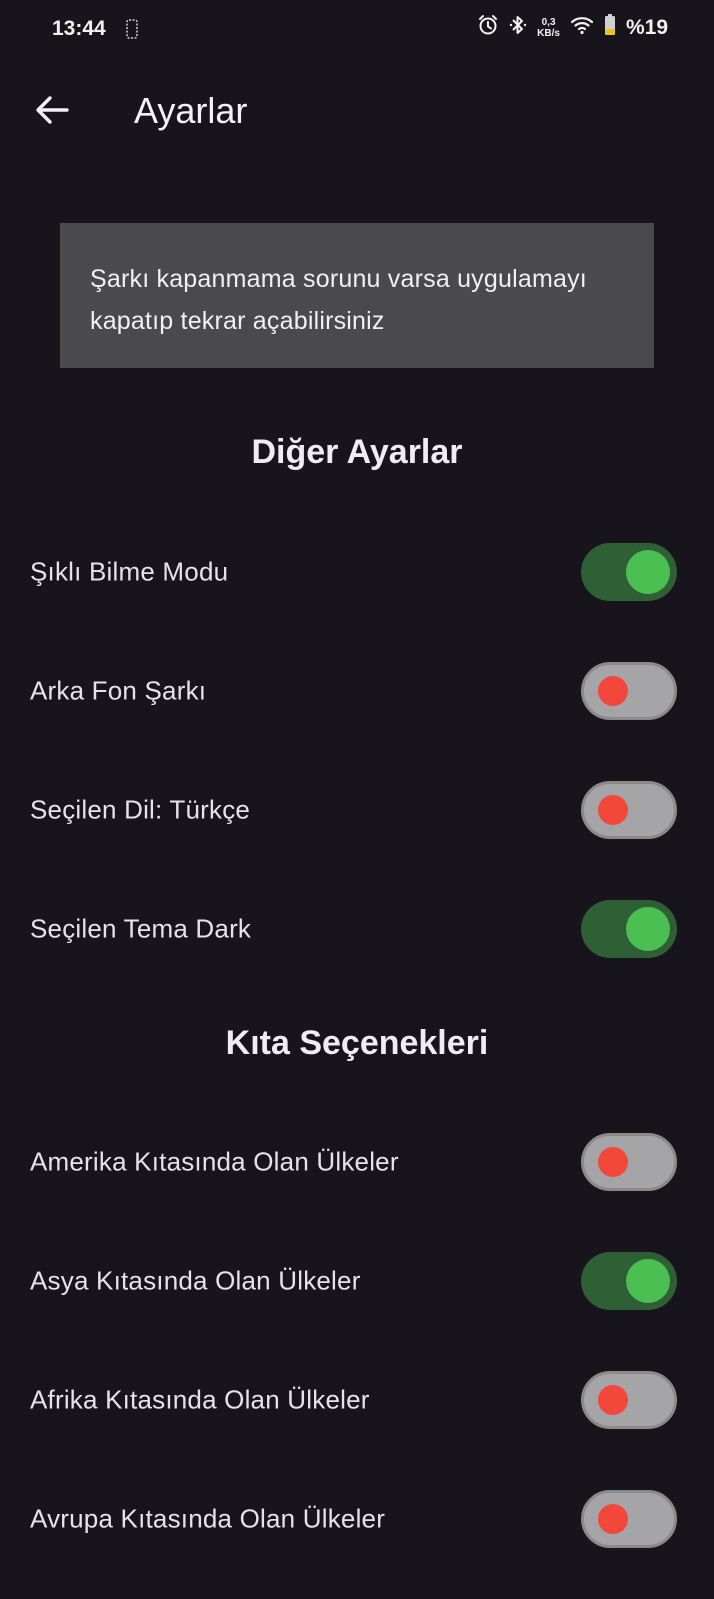 The width and height of the screenshot is (714, 1599). What do you see at coordinates (518, 27) in the screenshot?
I see `bluetooth-icon` at bounding box center [518, 27].